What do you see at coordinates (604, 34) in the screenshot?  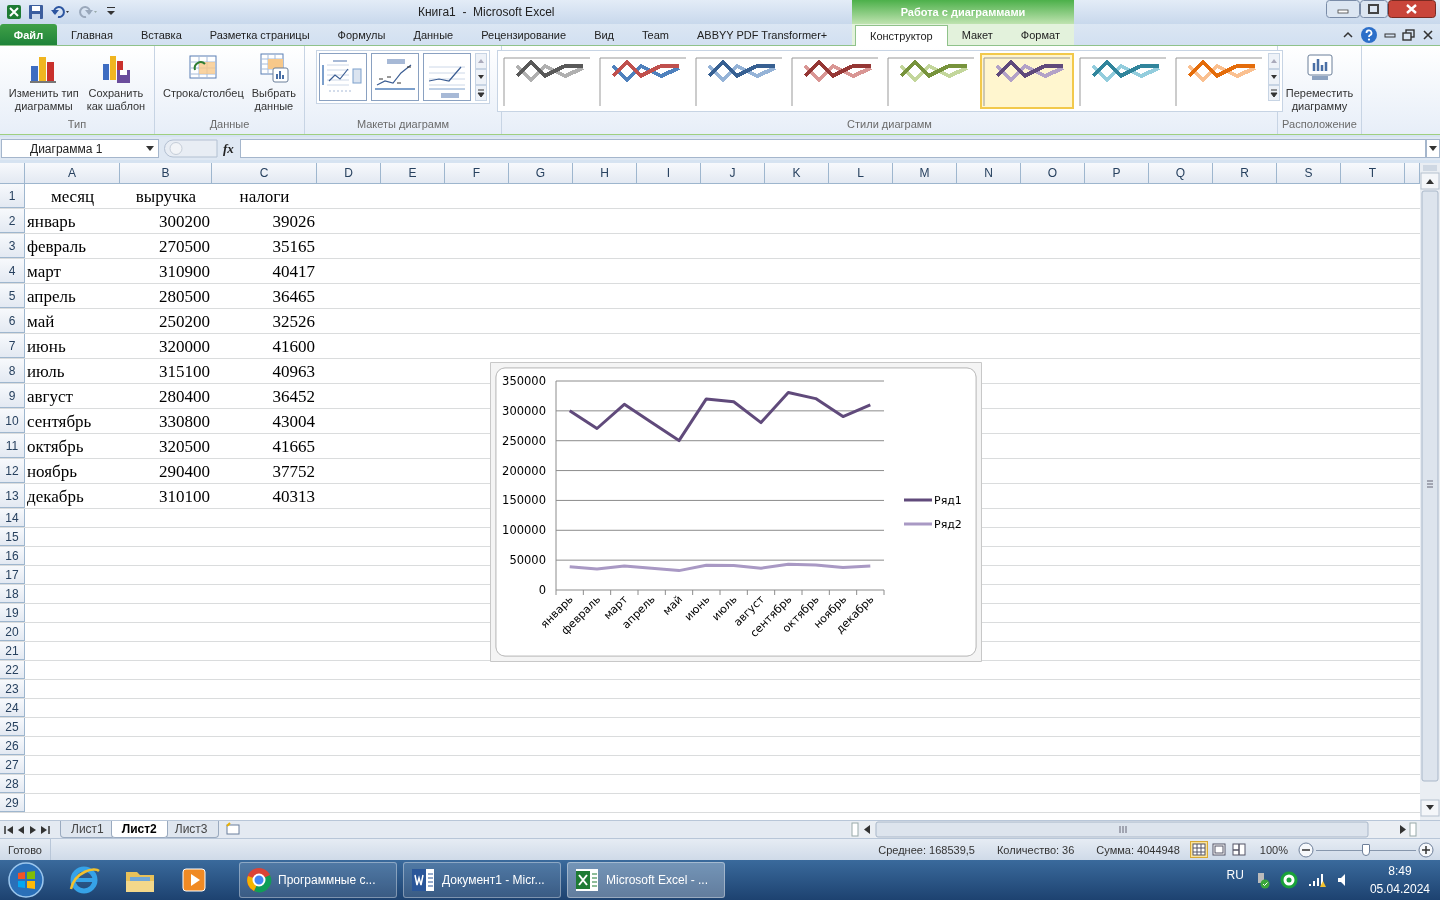 I see `ribbon-tab: Вид` at bounding box center [604, 34].